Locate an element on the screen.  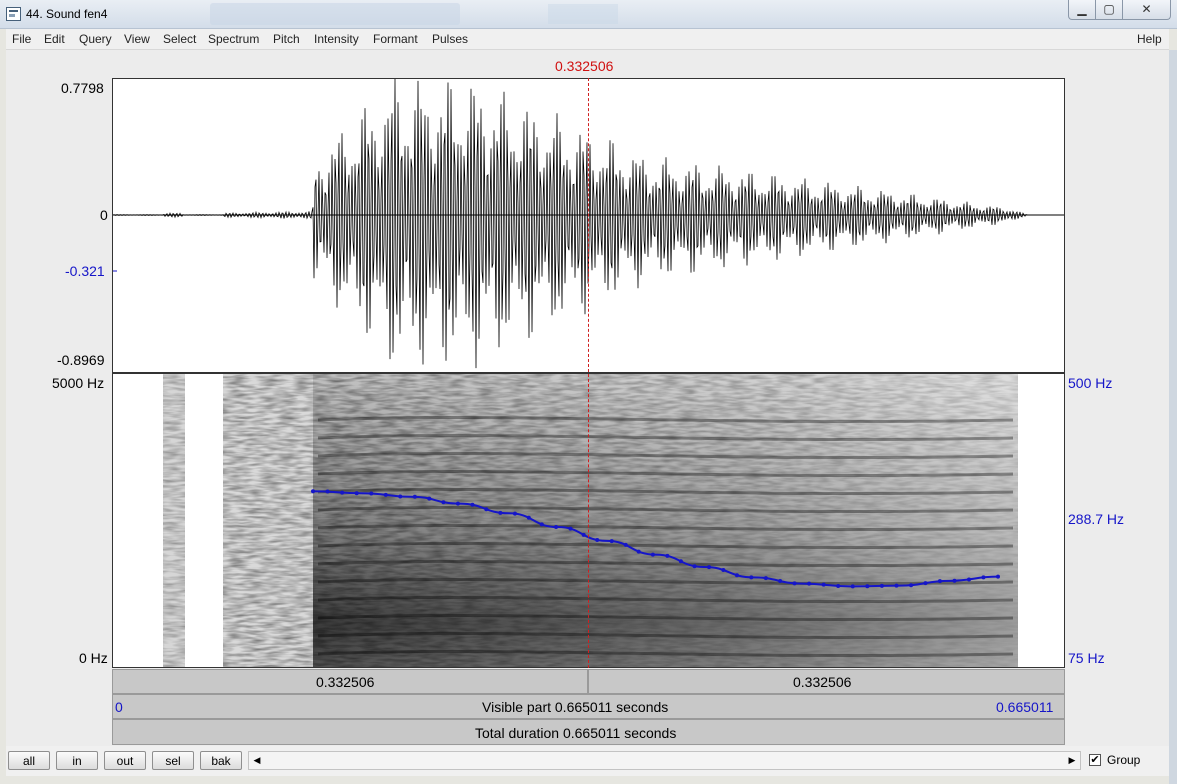
spectrogram-fmax-label: 5000 Hz is located at coordinates (78, 383).